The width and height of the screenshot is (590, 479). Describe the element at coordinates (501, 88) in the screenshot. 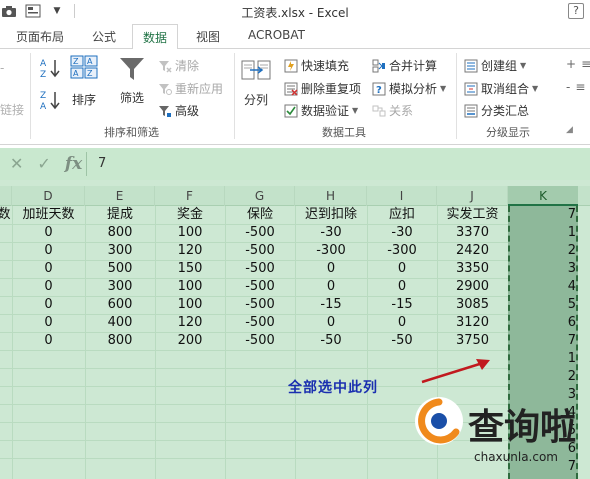

I see `ungroup-button: 取消组合 ▼` at that location.